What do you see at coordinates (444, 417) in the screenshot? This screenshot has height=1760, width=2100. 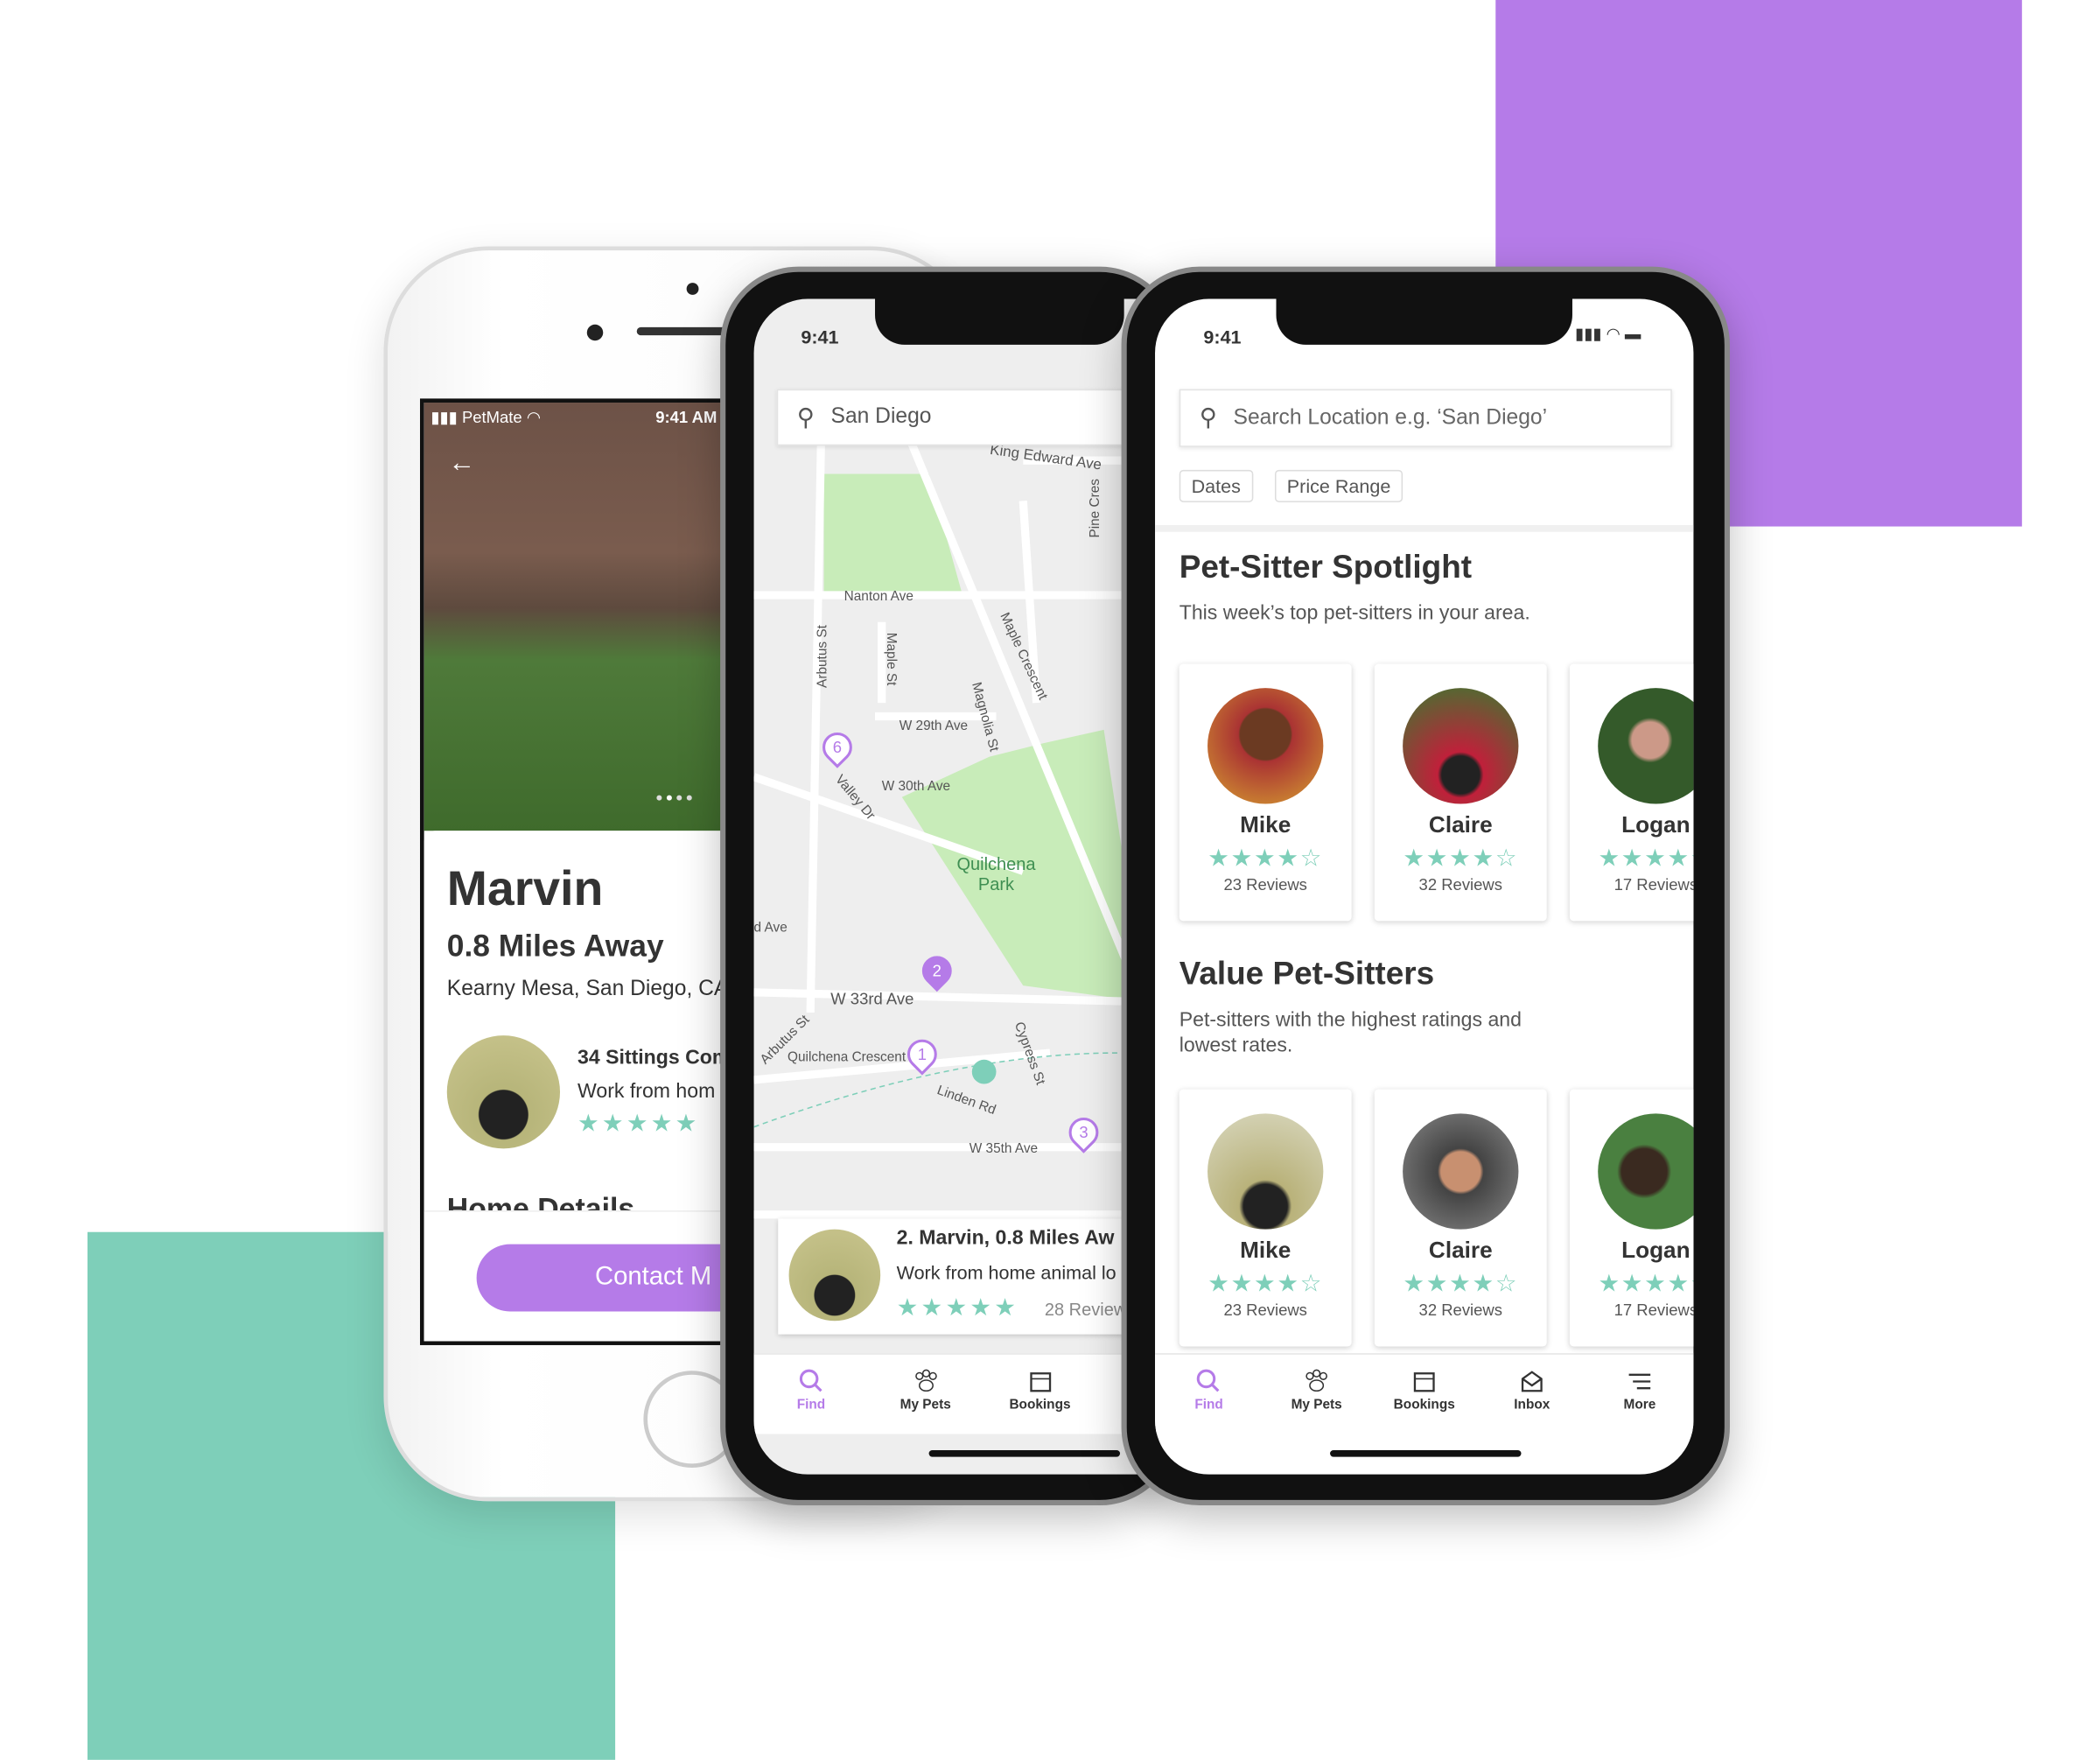 I see `signal-icon: ▮▮▮` at bounding box center [444, 417].